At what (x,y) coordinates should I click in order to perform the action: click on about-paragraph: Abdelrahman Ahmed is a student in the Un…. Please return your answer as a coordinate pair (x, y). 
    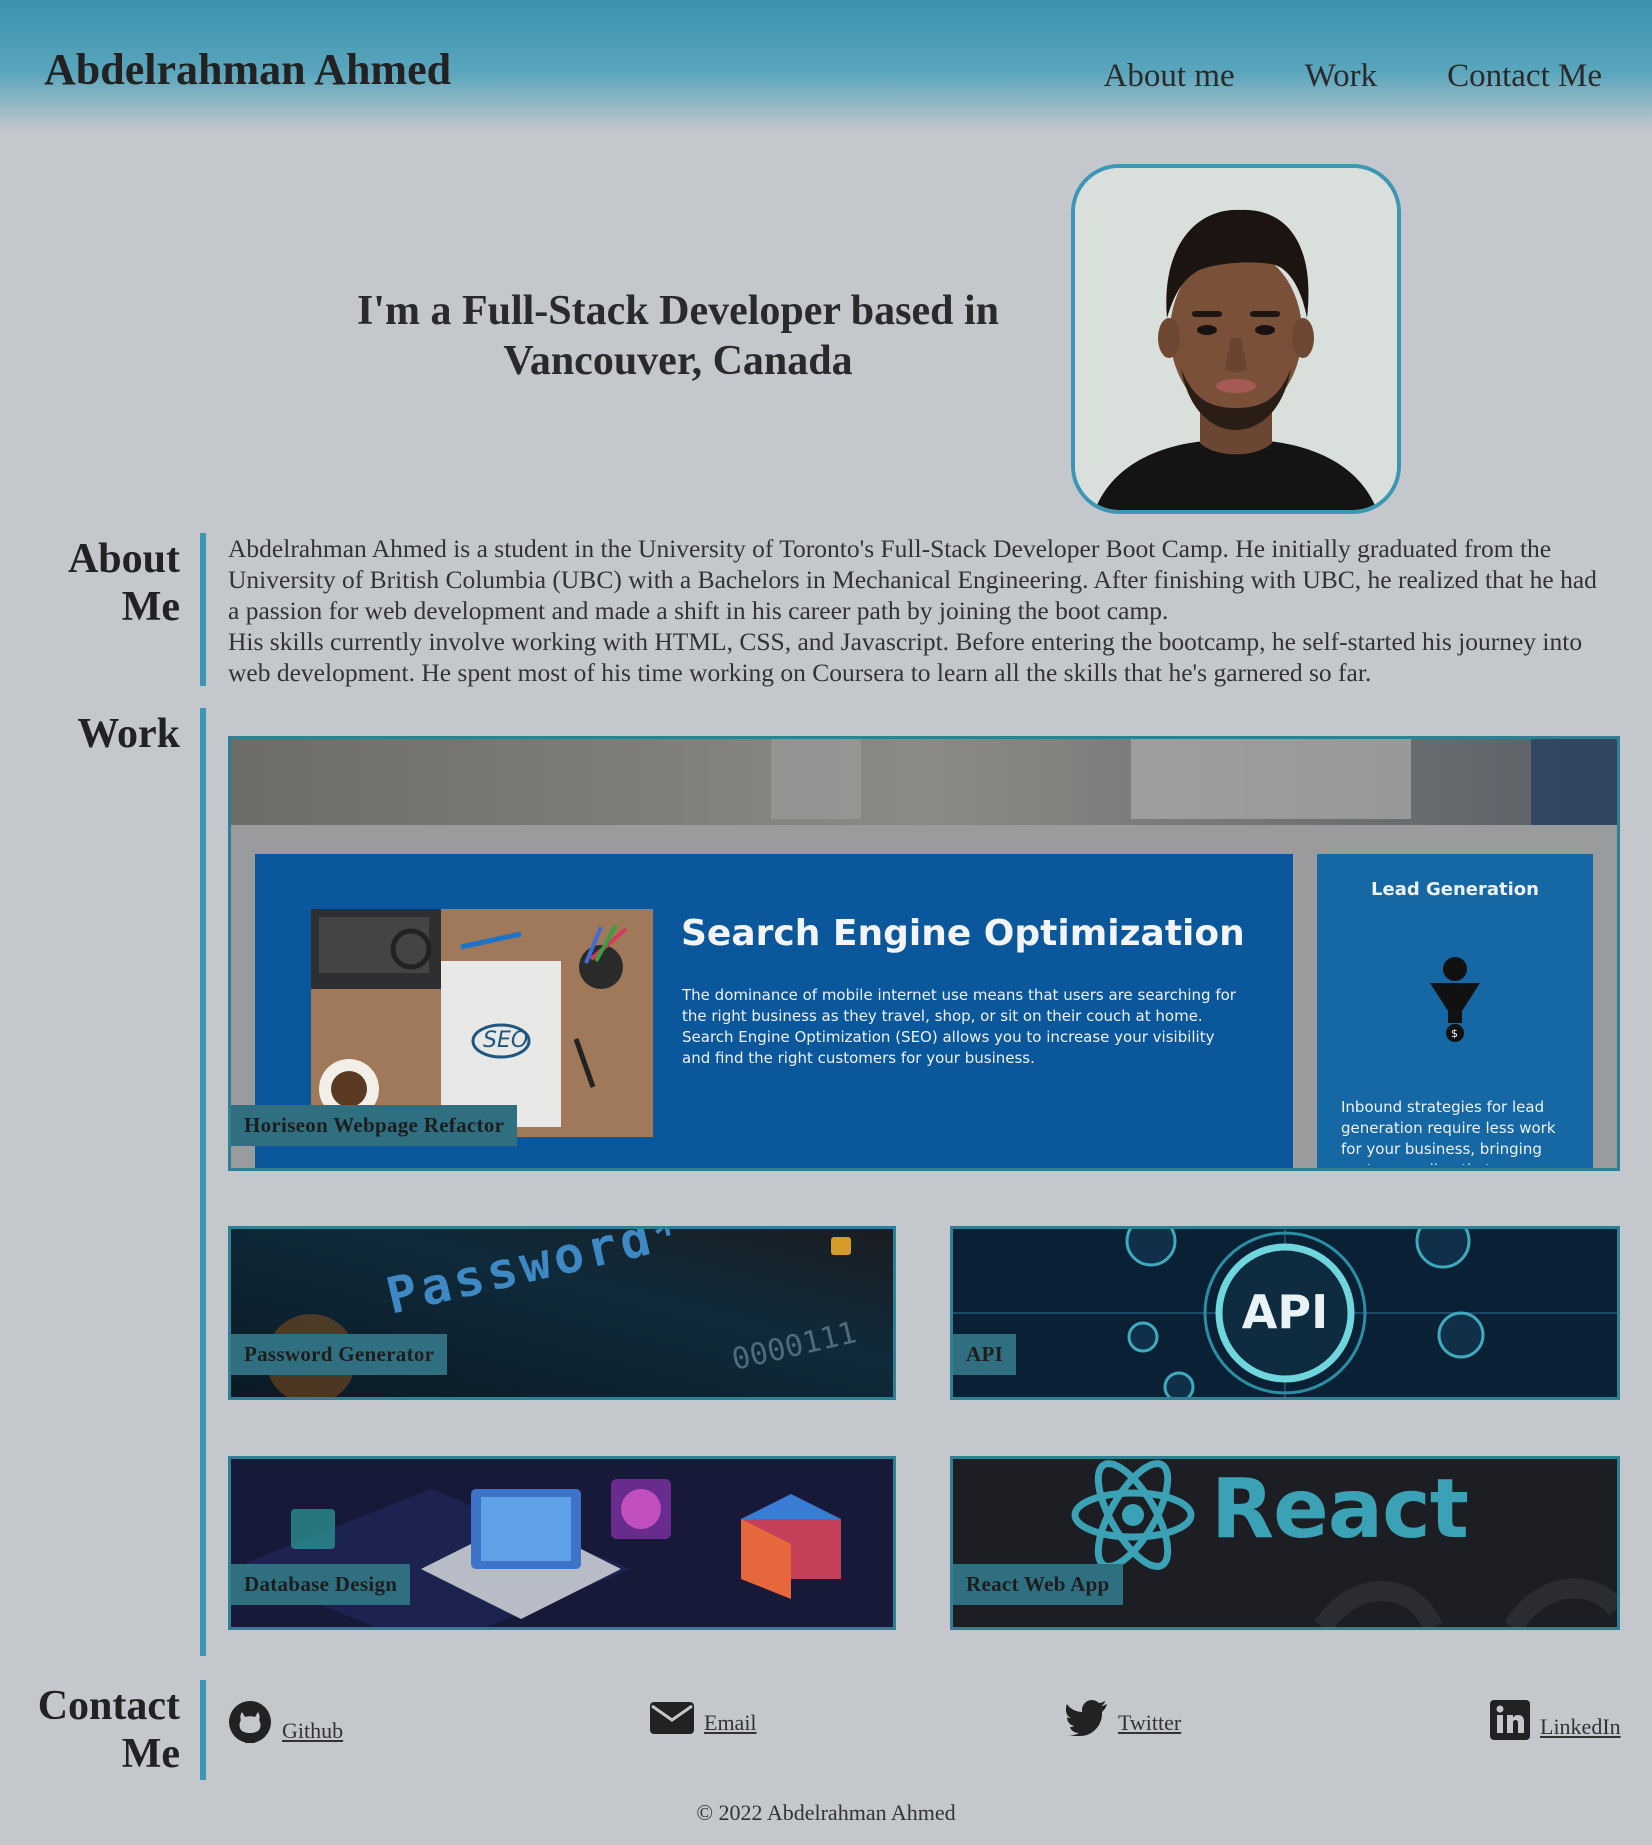
    Looking at the image, I should click on (912, 579).